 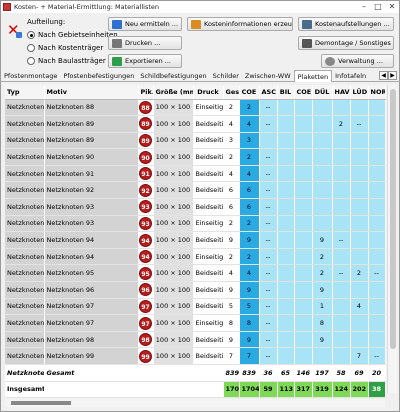 I want to click on ges-cell: 4, so click(x=231, y=174).